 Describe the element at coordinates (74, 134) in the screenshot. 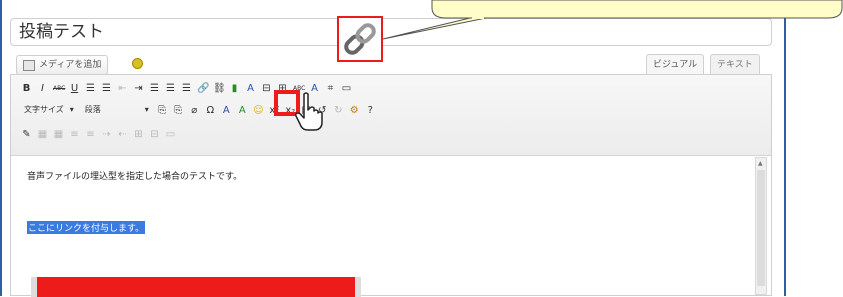

I see `row-insert-icon: ≡` at that location.